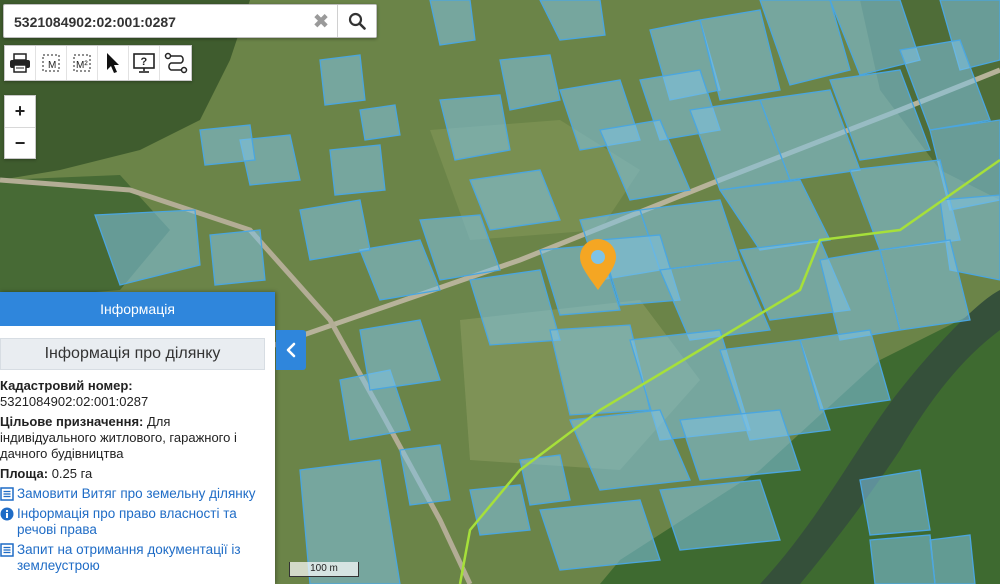  Describe the element at coordinates (72, 473) in the screenshot. I see `area-value: 0.25 га` at that location.